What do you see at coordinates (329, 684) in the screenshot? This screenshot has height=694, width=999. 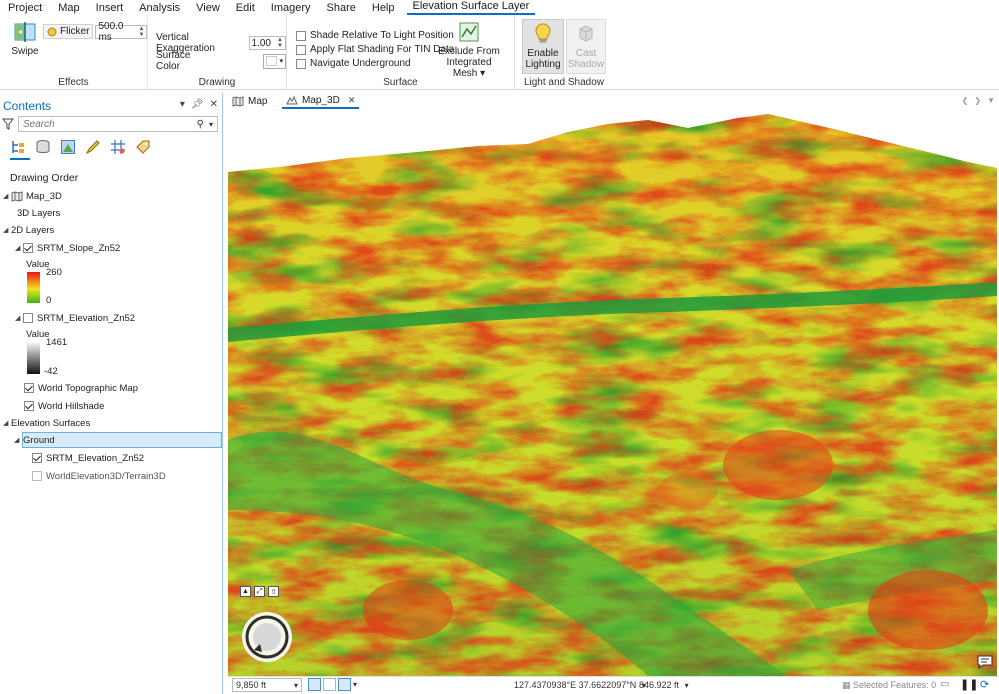 I see `table-view-icon` at bounding box center [329, 684].